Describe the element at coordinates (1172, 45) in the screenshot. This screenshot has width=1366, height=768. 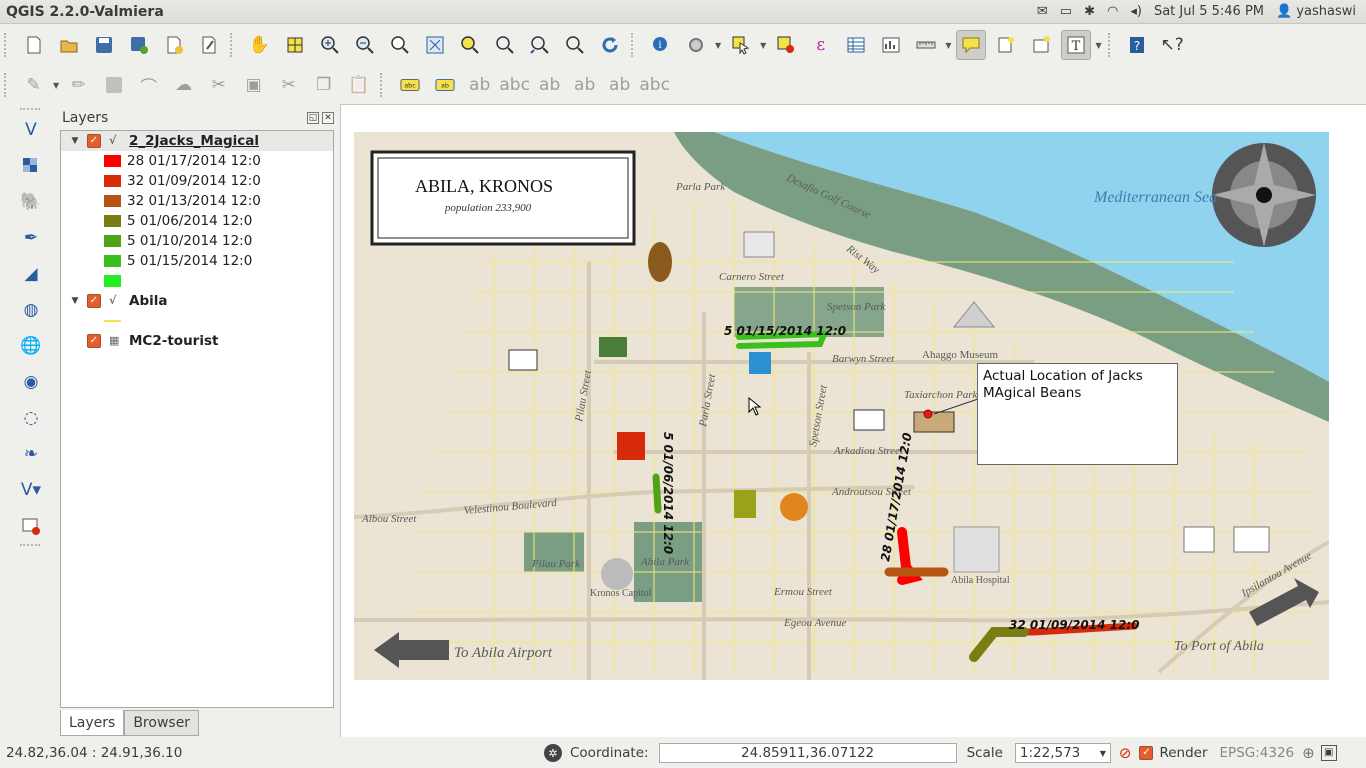
I see `whats-this-icon: ↖?` at that location.